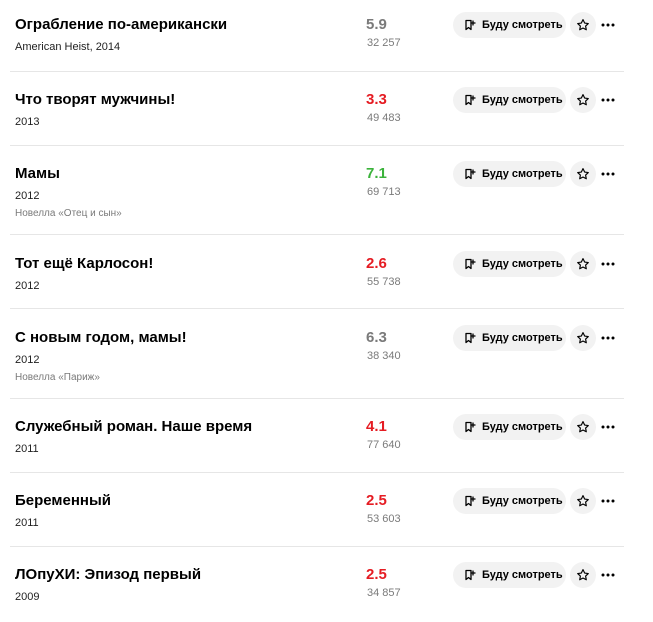 The height and width of the screenshot is (622, 653). Describe the element at coordinates (376, 24) in the screenshot. I see `film-rating: 5.9` at that location.